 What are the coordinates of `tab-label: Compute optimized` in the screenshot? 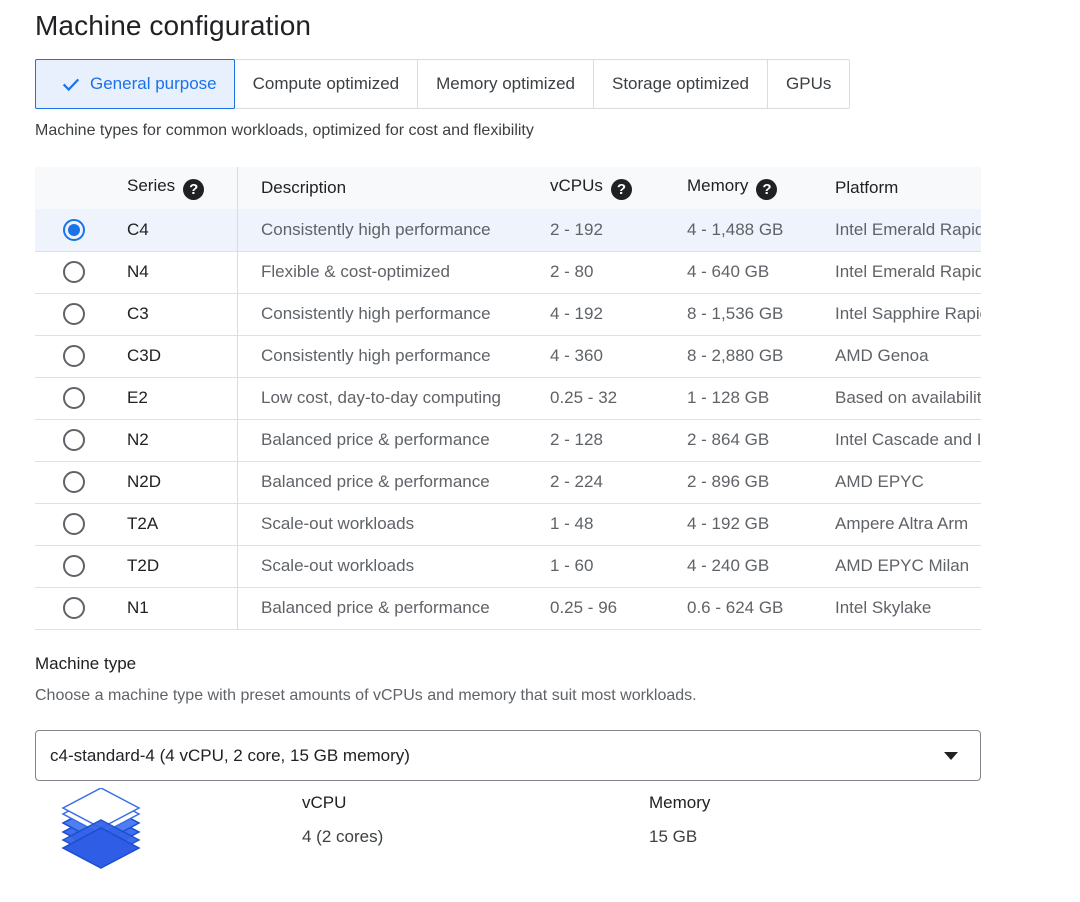 It's located at (326, 83).